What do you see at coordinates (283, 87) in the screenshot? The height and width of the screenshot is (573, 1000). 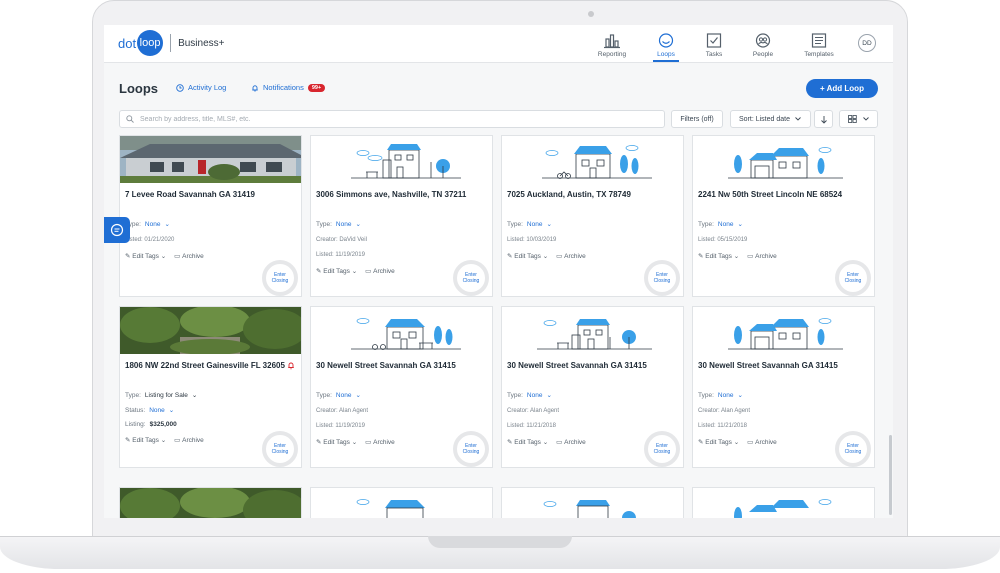 I see `notifications-label: Notifications` at bounding box center [283, 87].